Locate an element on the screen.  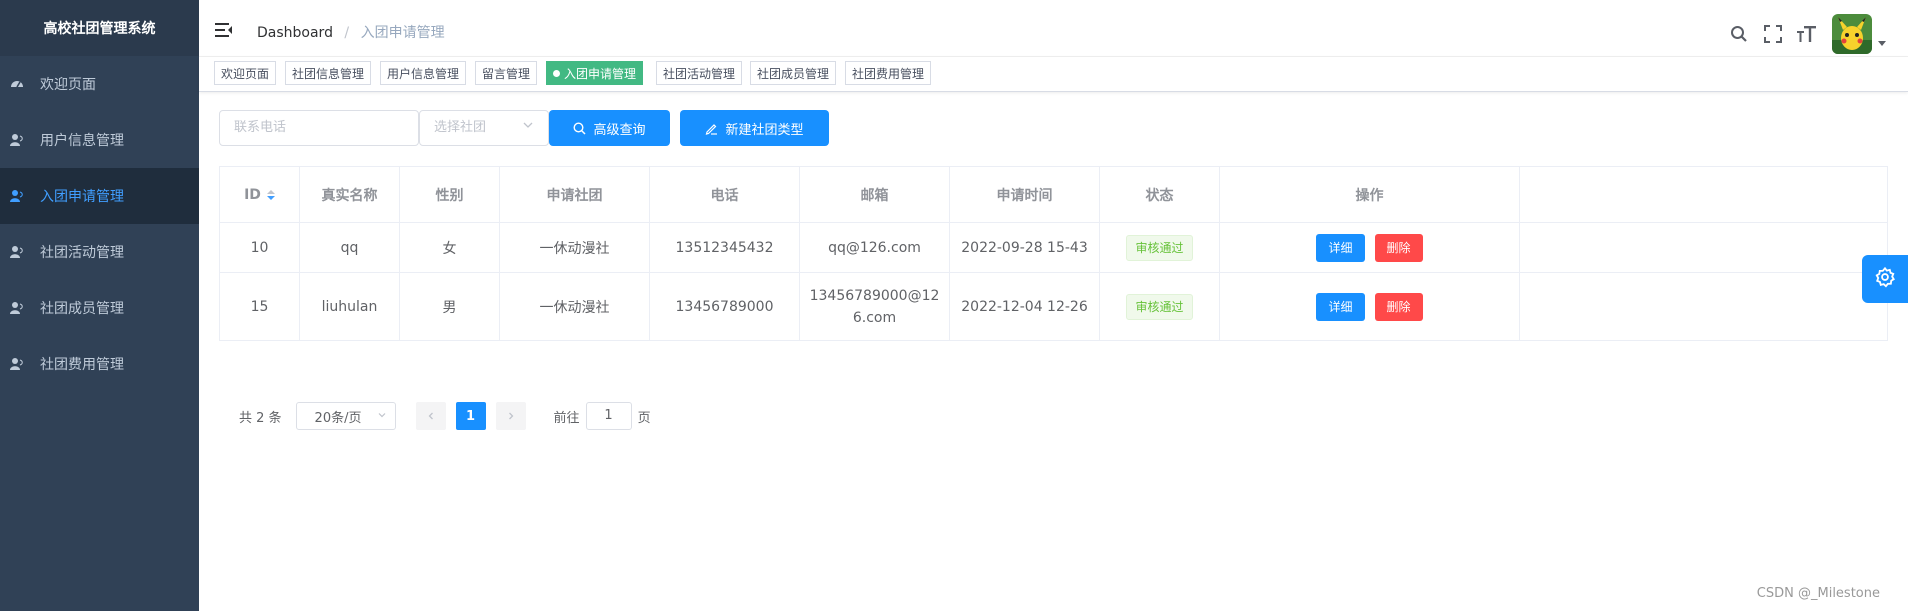
column-header: 邮箱 is located at coordinates (875, 194).